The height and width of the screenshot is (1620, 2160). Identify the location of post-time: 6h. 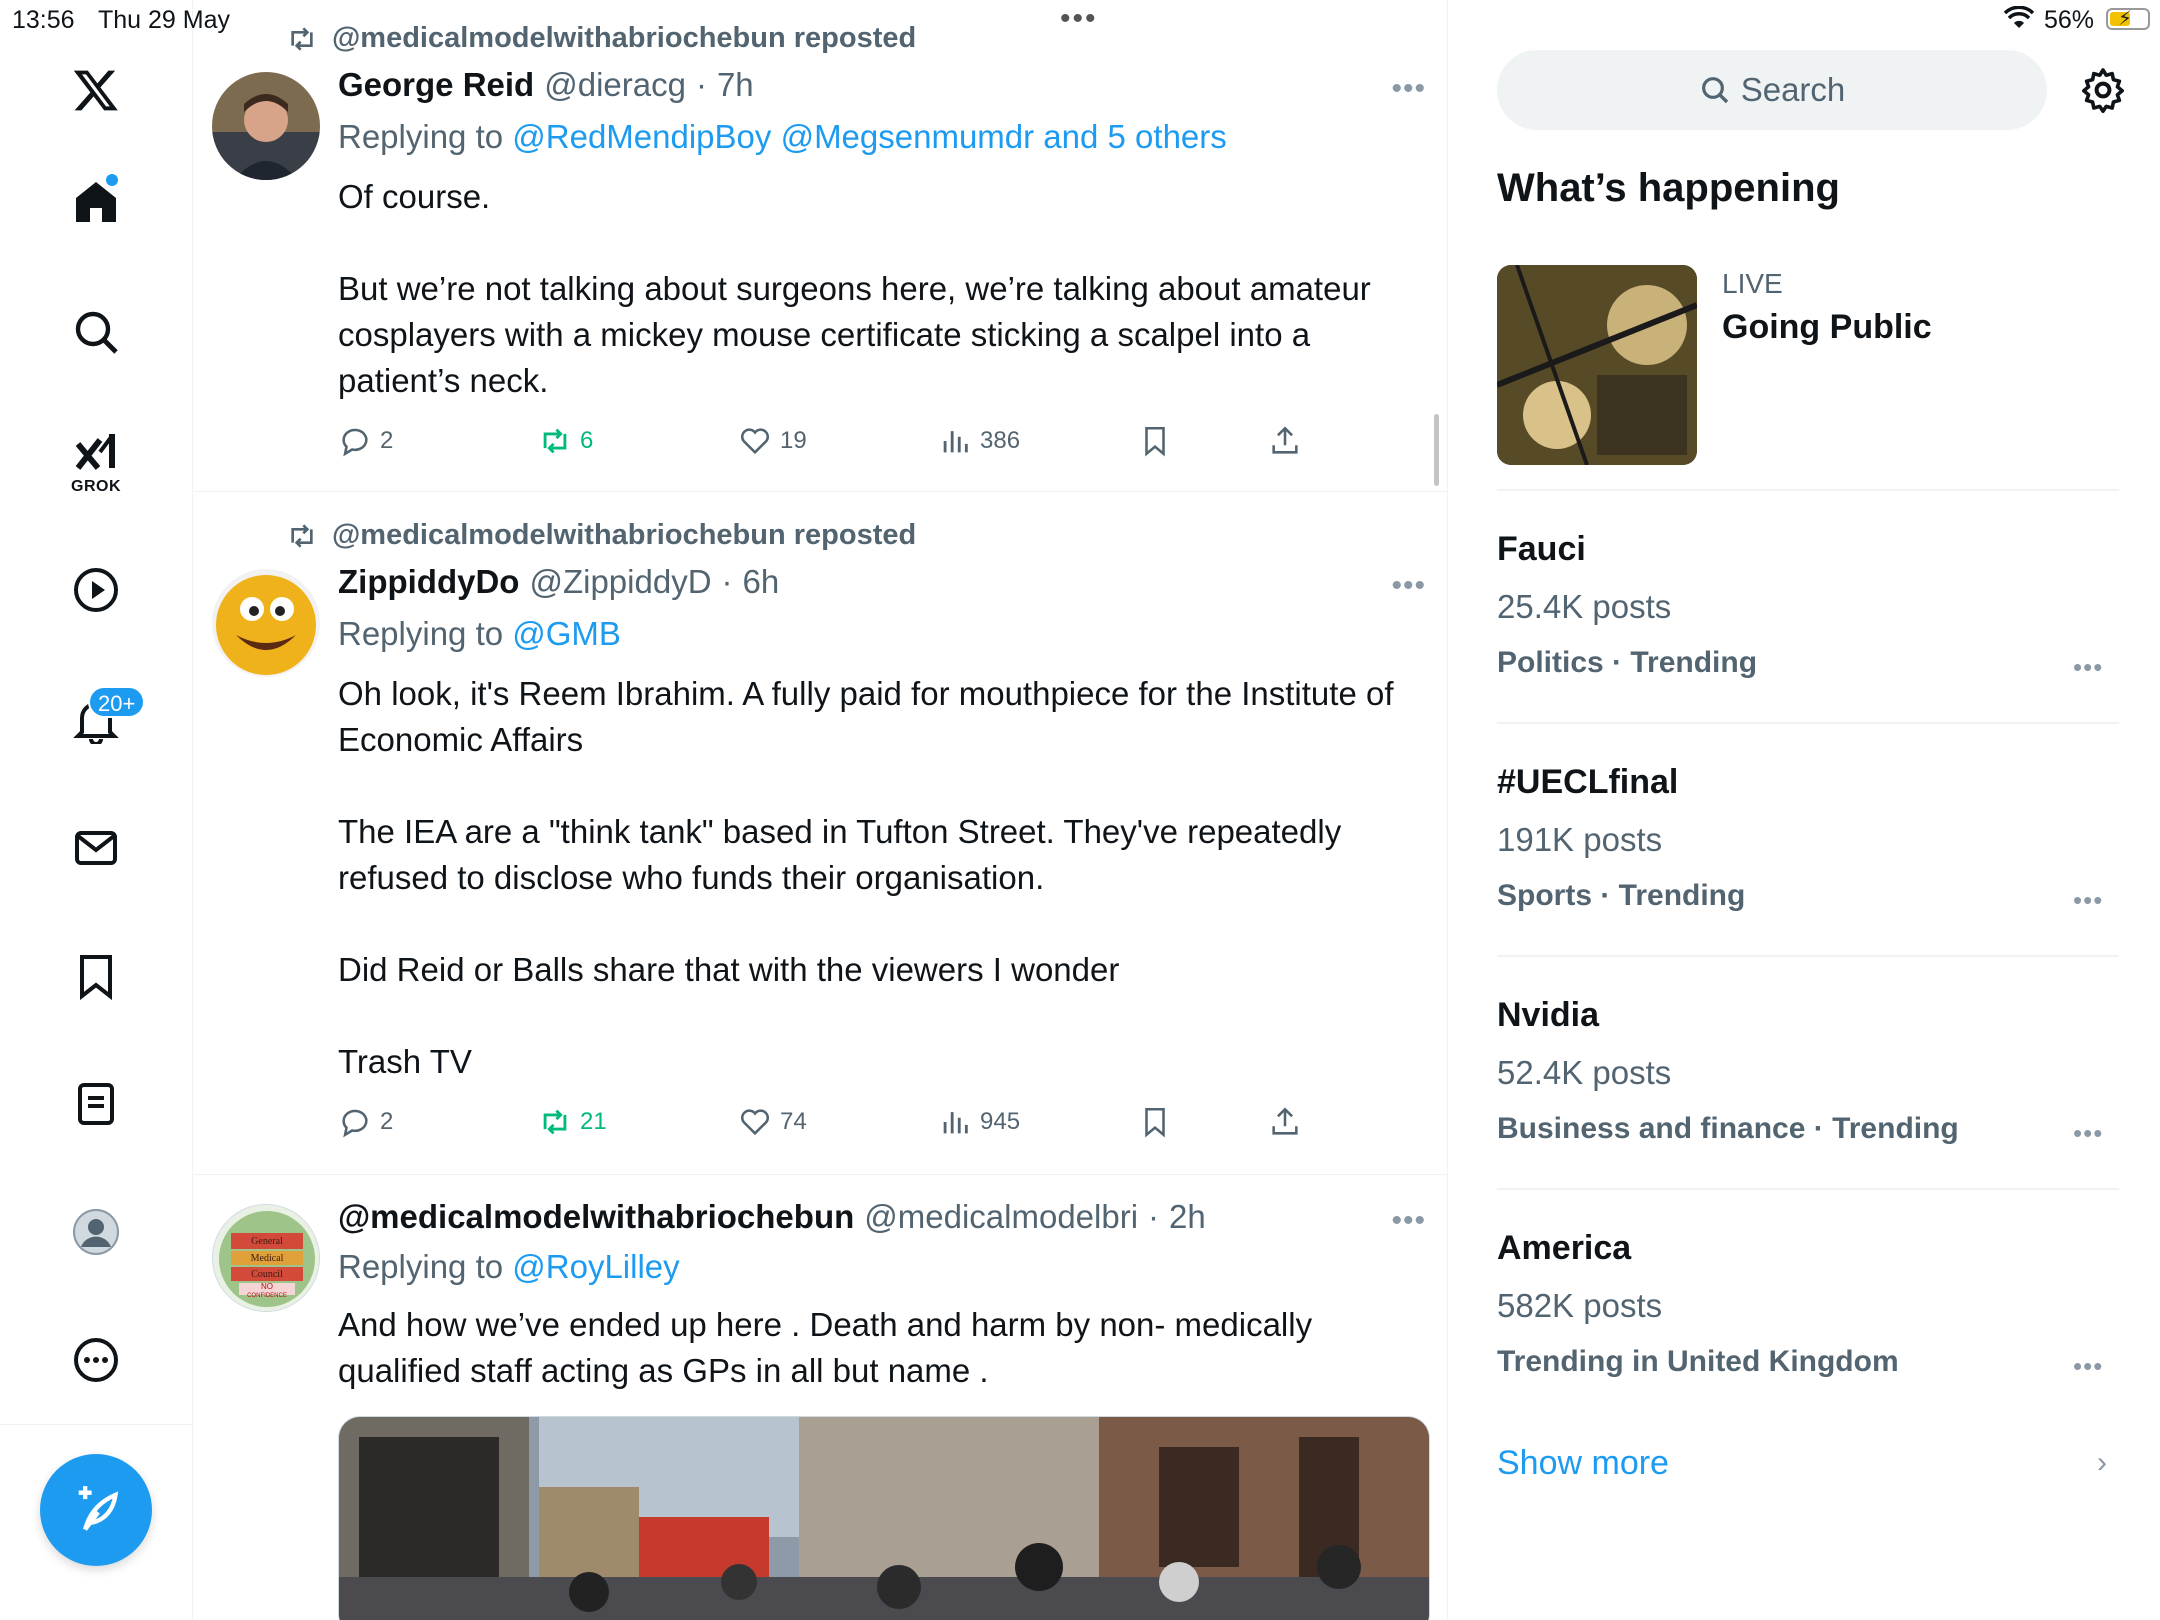
(761, 582).